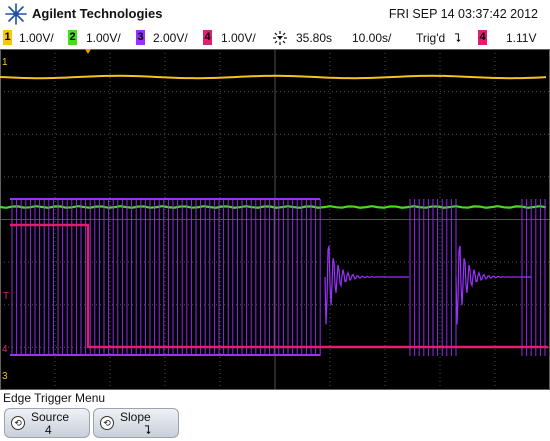 The width and height of the screenshot is (550, 441). Describe the element at coordinates (36, 38) in the screenshot. I see `channel-1-scale: 1.00V/` at that location.